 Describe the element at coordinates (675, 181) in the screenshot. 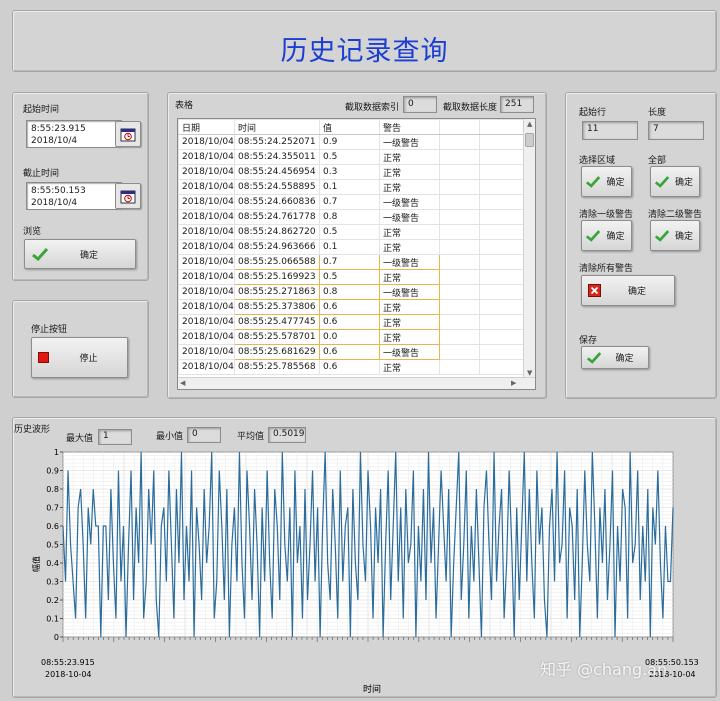

I see `select-all-button: 确定` at that location.